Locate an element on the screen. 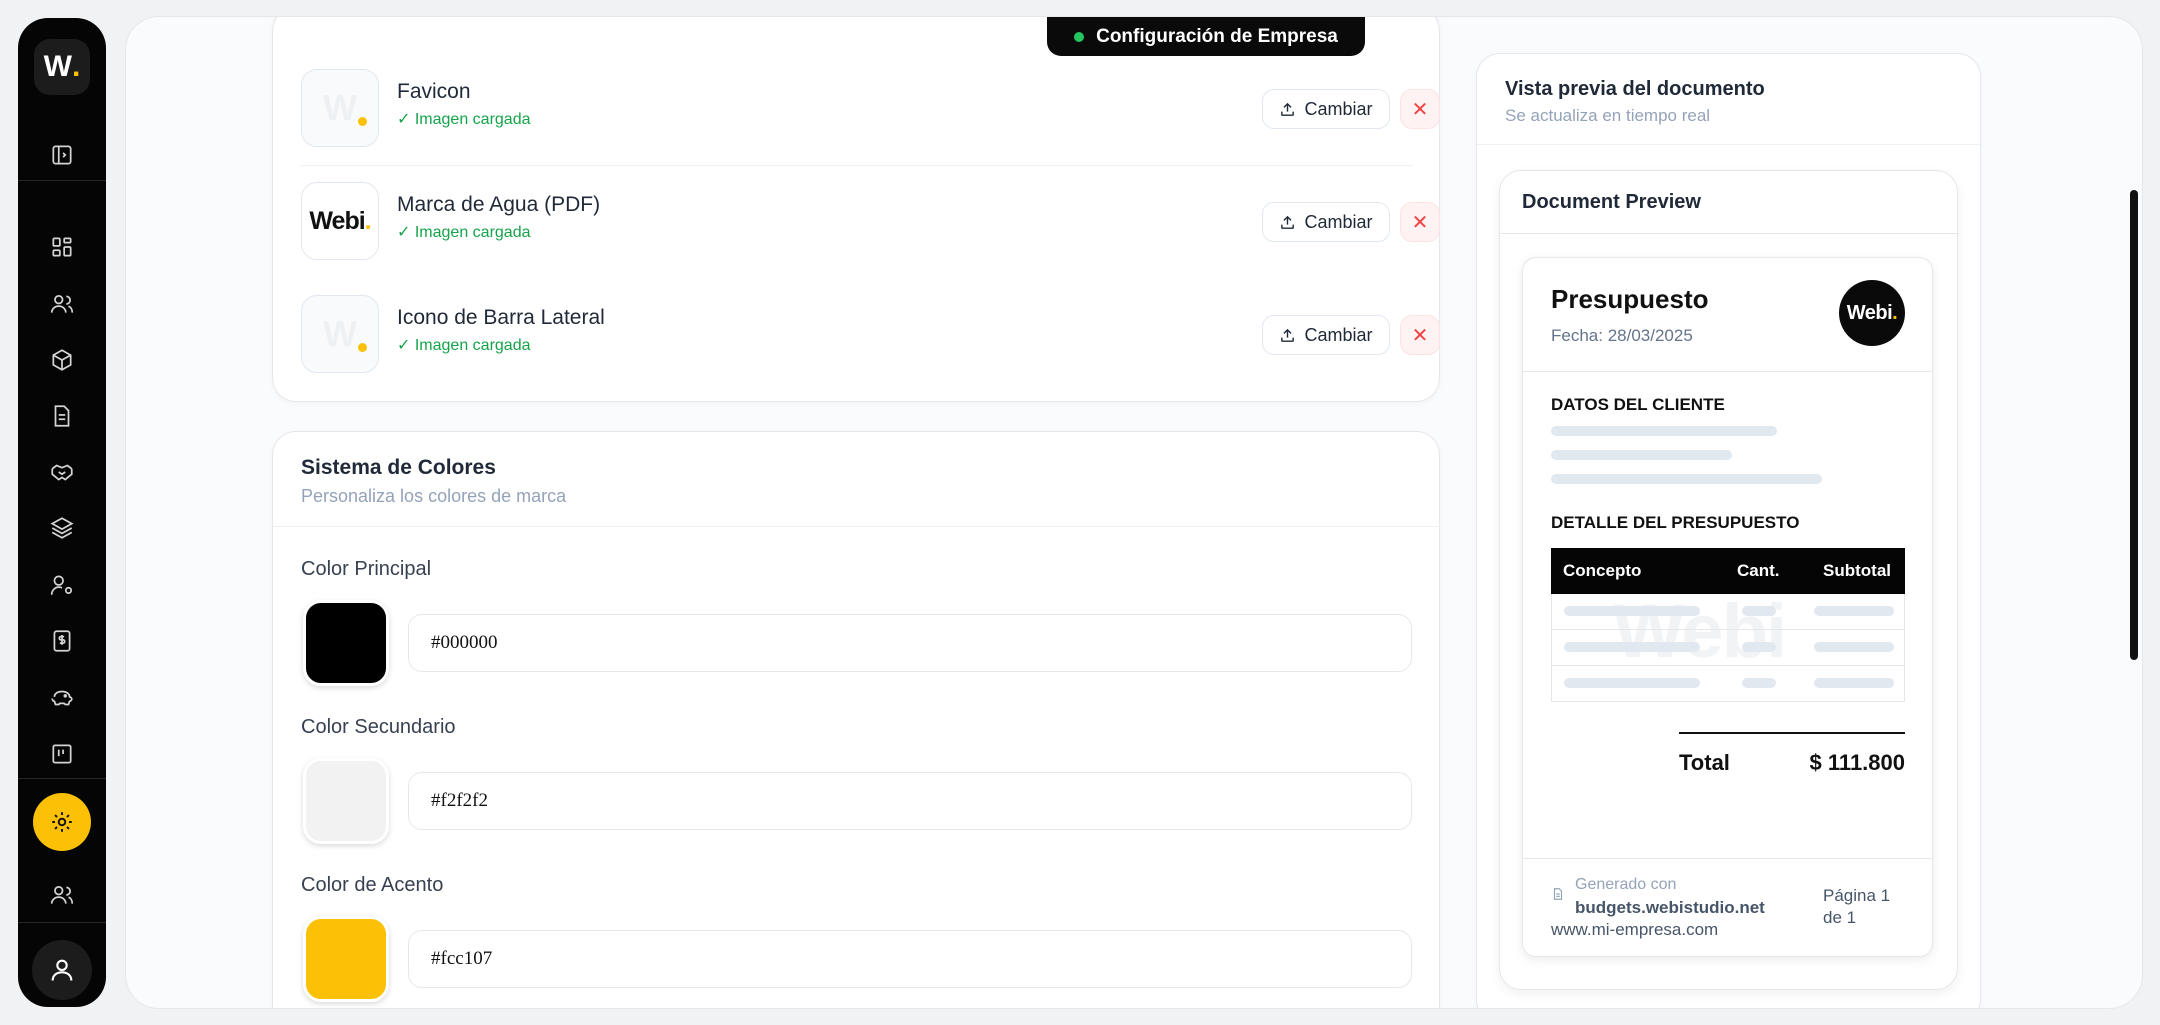  panel-toggle-icon is located at coordinates (62, 155).